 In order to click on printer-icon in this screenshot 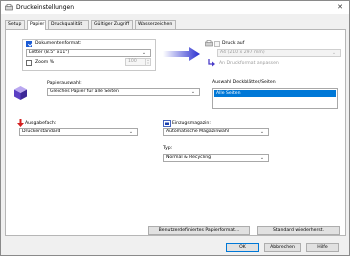, I will do `click(209, 43)`.